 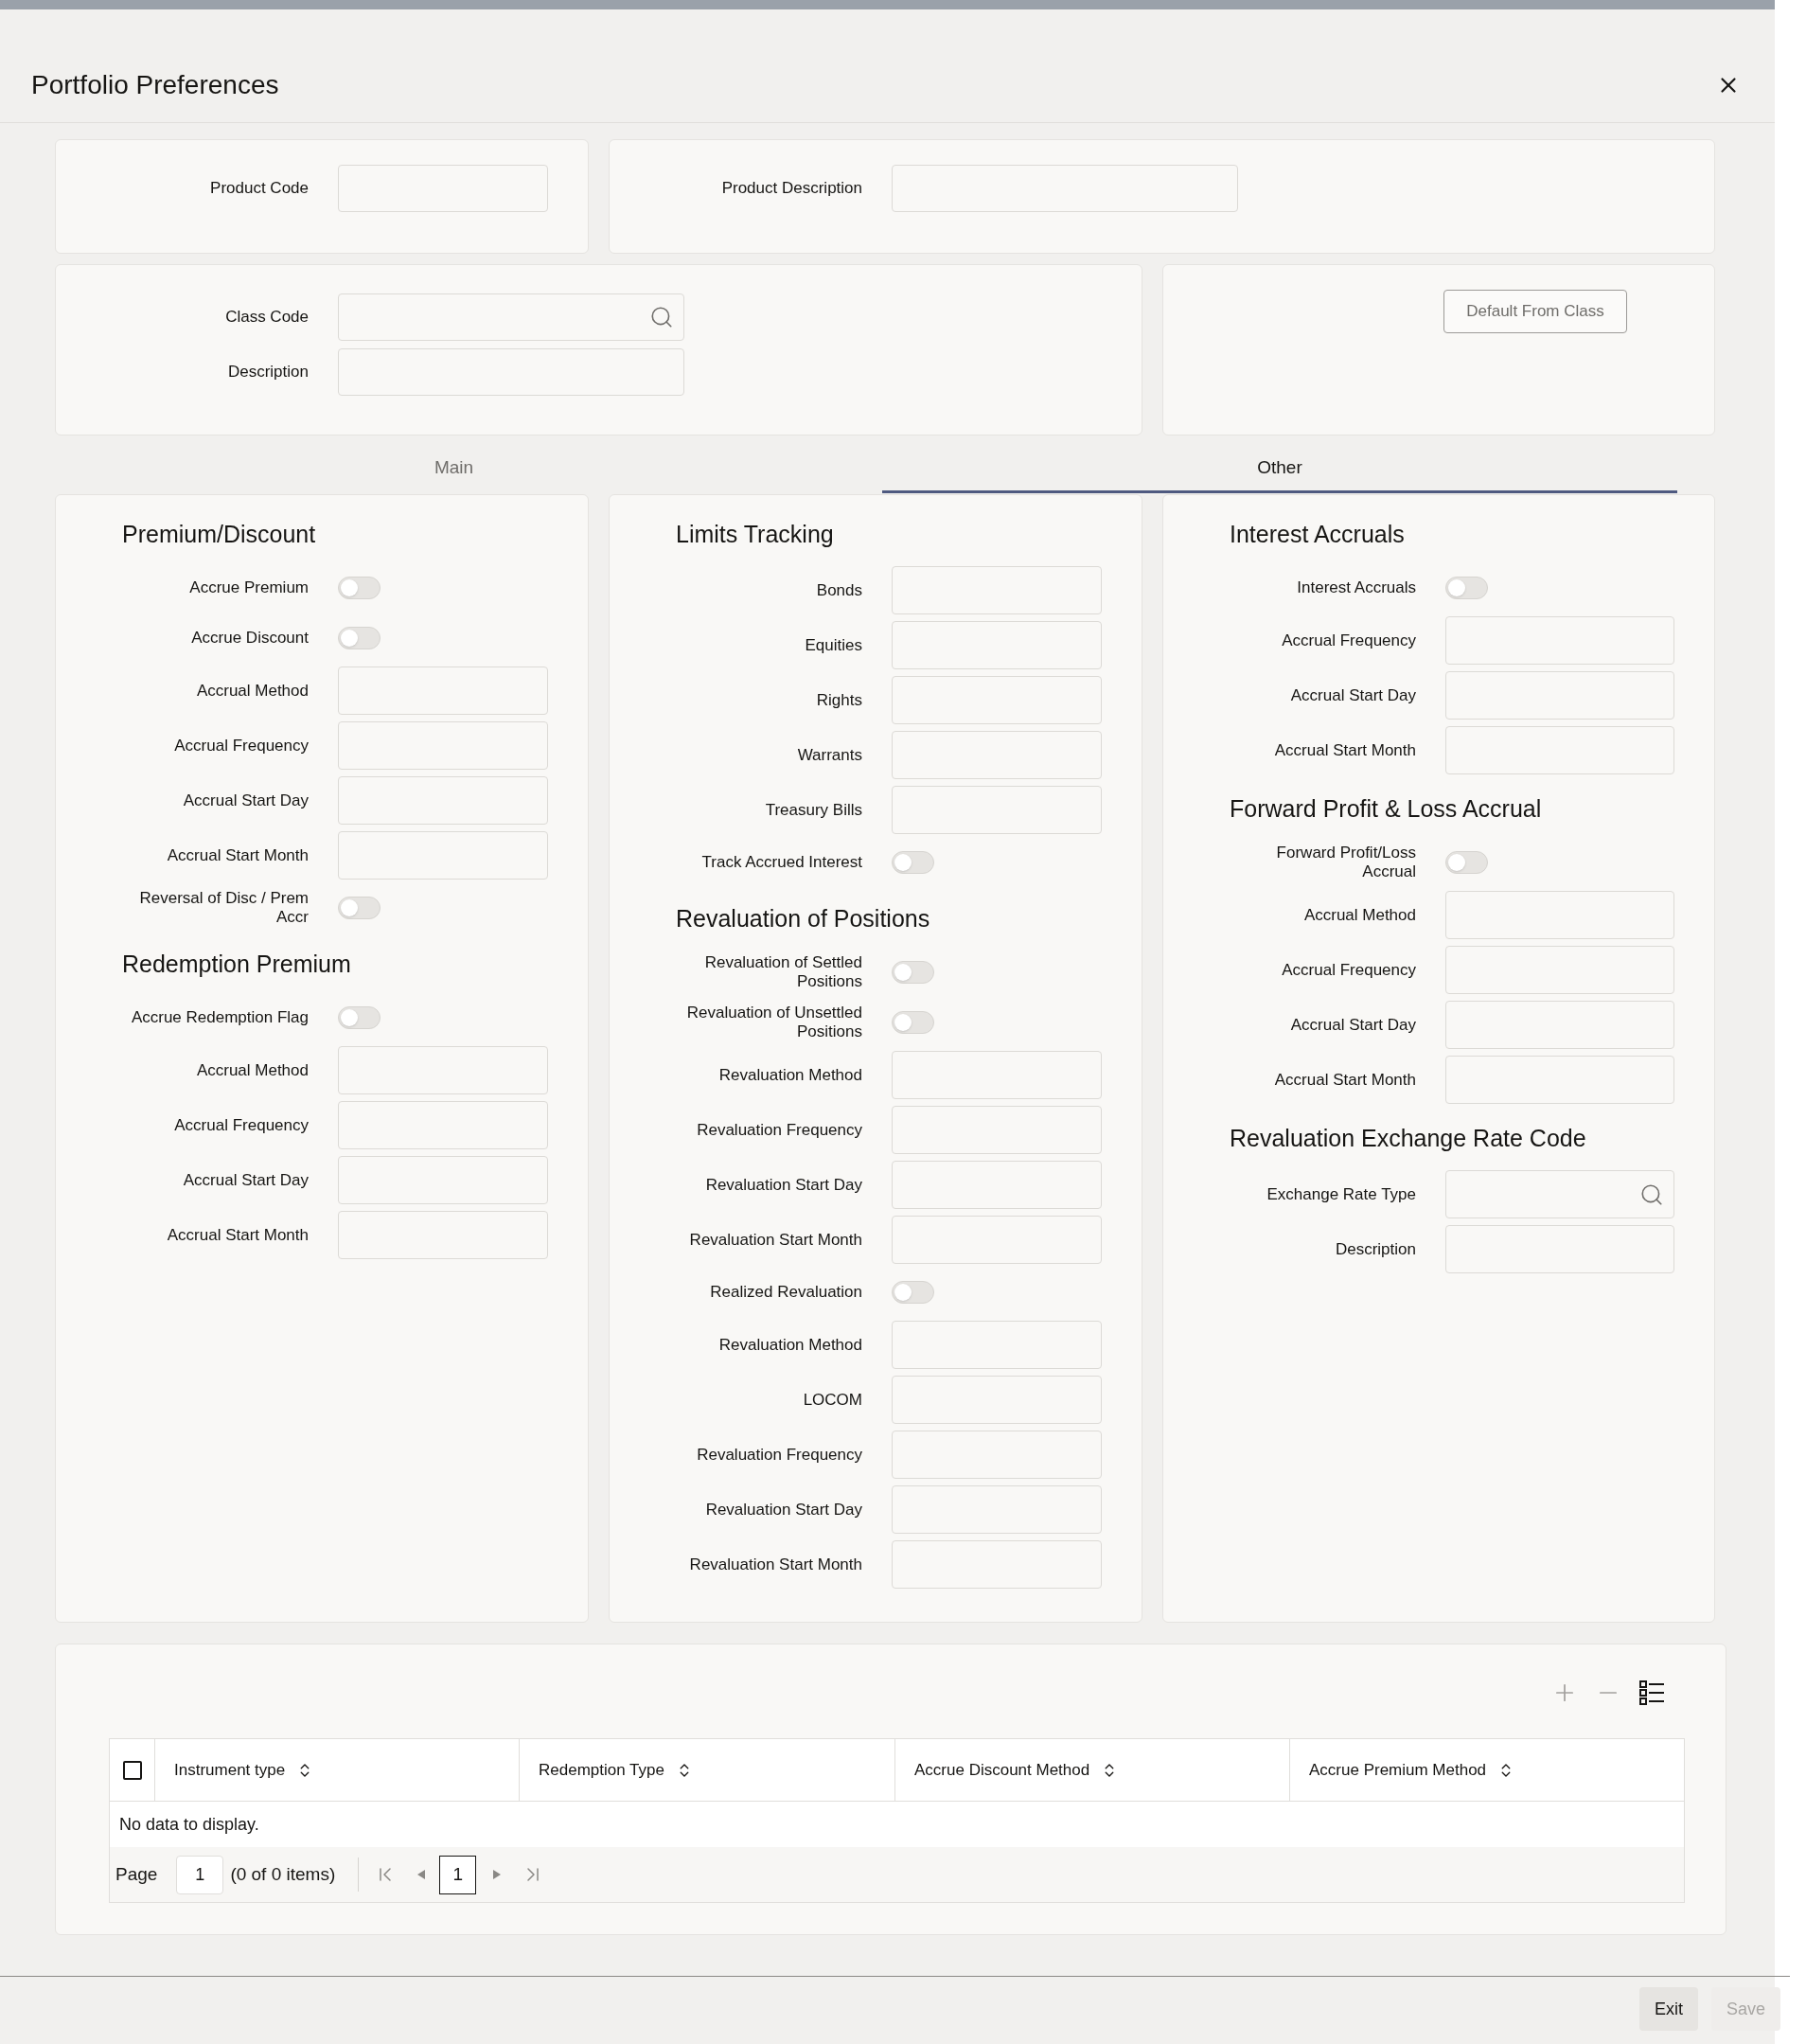 I want to click on column-header: Instrument type, so click(x=244, y=1770).